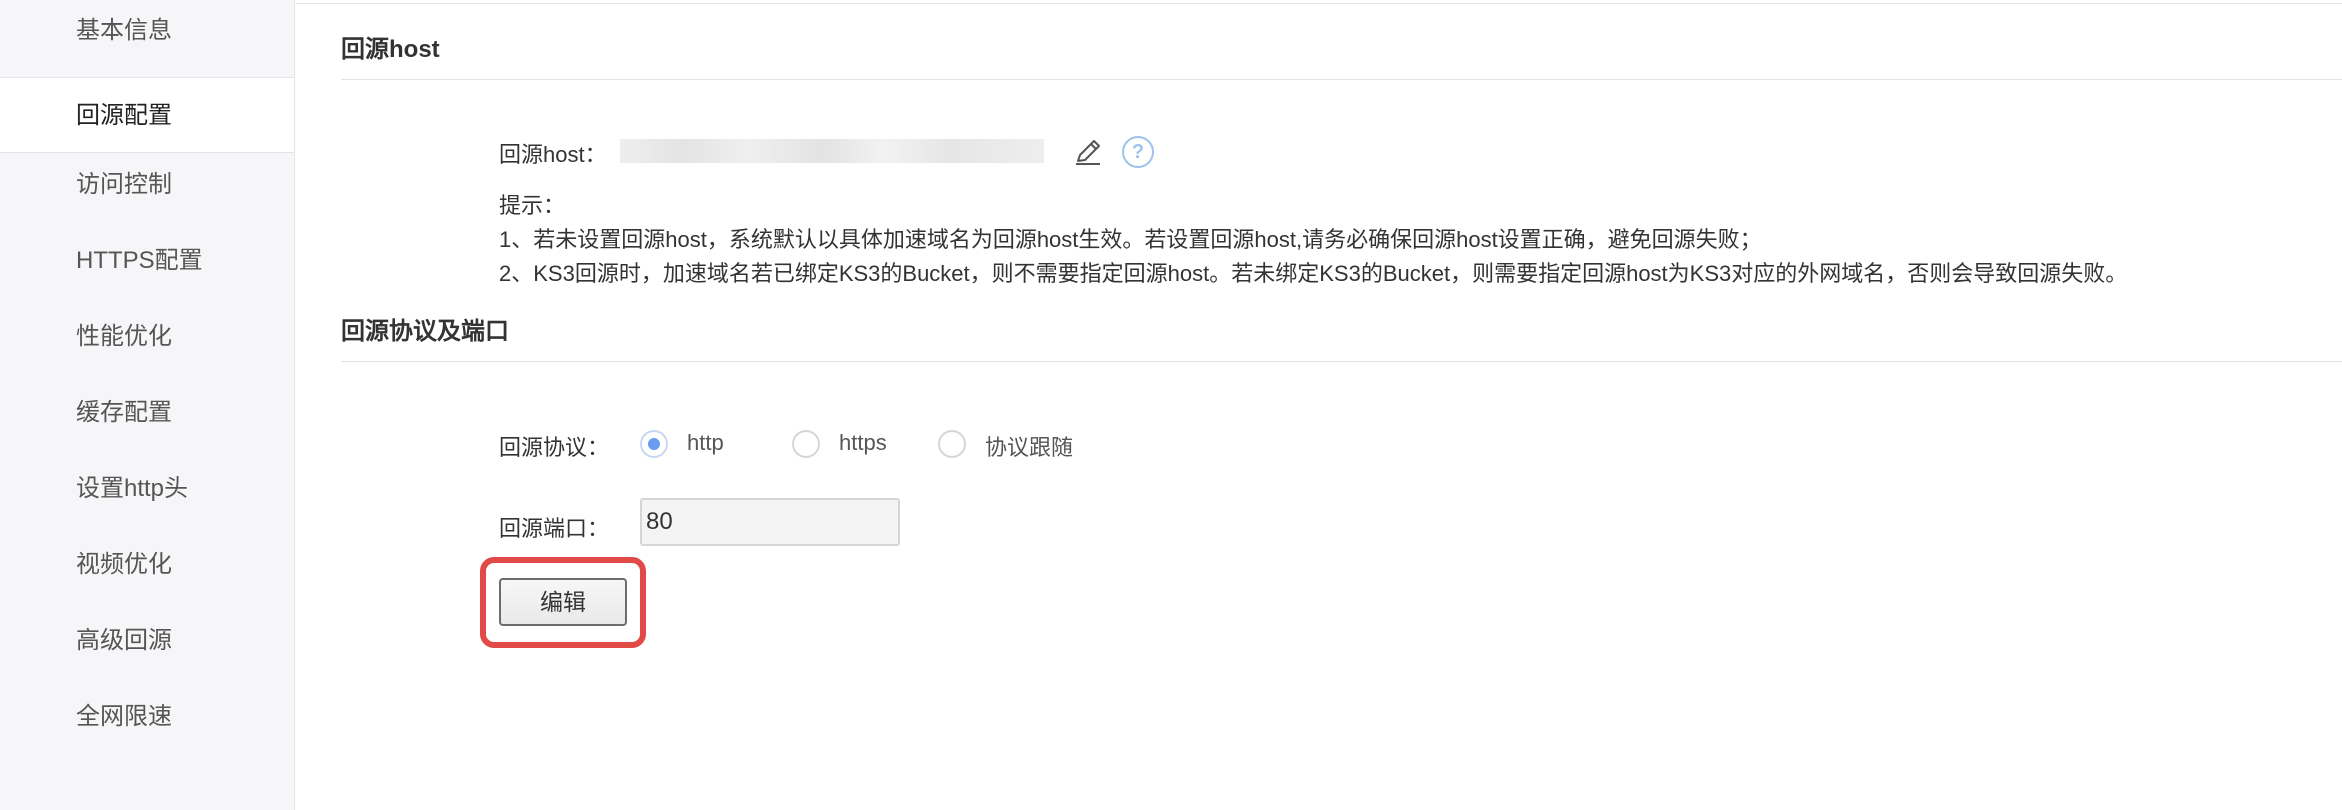  Describe the element at coordinates (952, 444) in the screenshot. I see `radio-follow-protocol` at that location.